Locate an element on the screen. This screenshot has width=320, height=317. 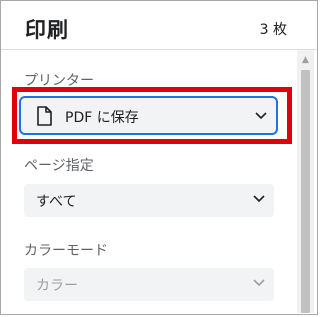
dialog-title: 印刷 is located at coordinates (47, 30).